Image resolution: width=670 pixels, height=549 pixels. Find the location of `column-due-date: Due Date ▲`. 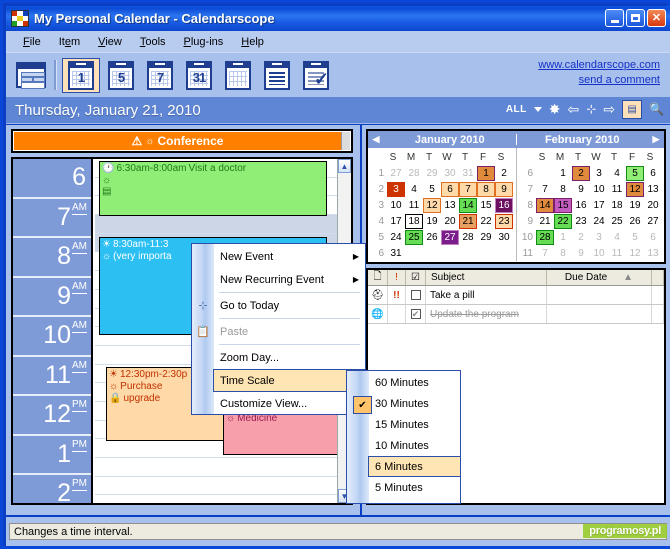

column-due-date: Due Date ▲ is located at coordinates (599, 277).